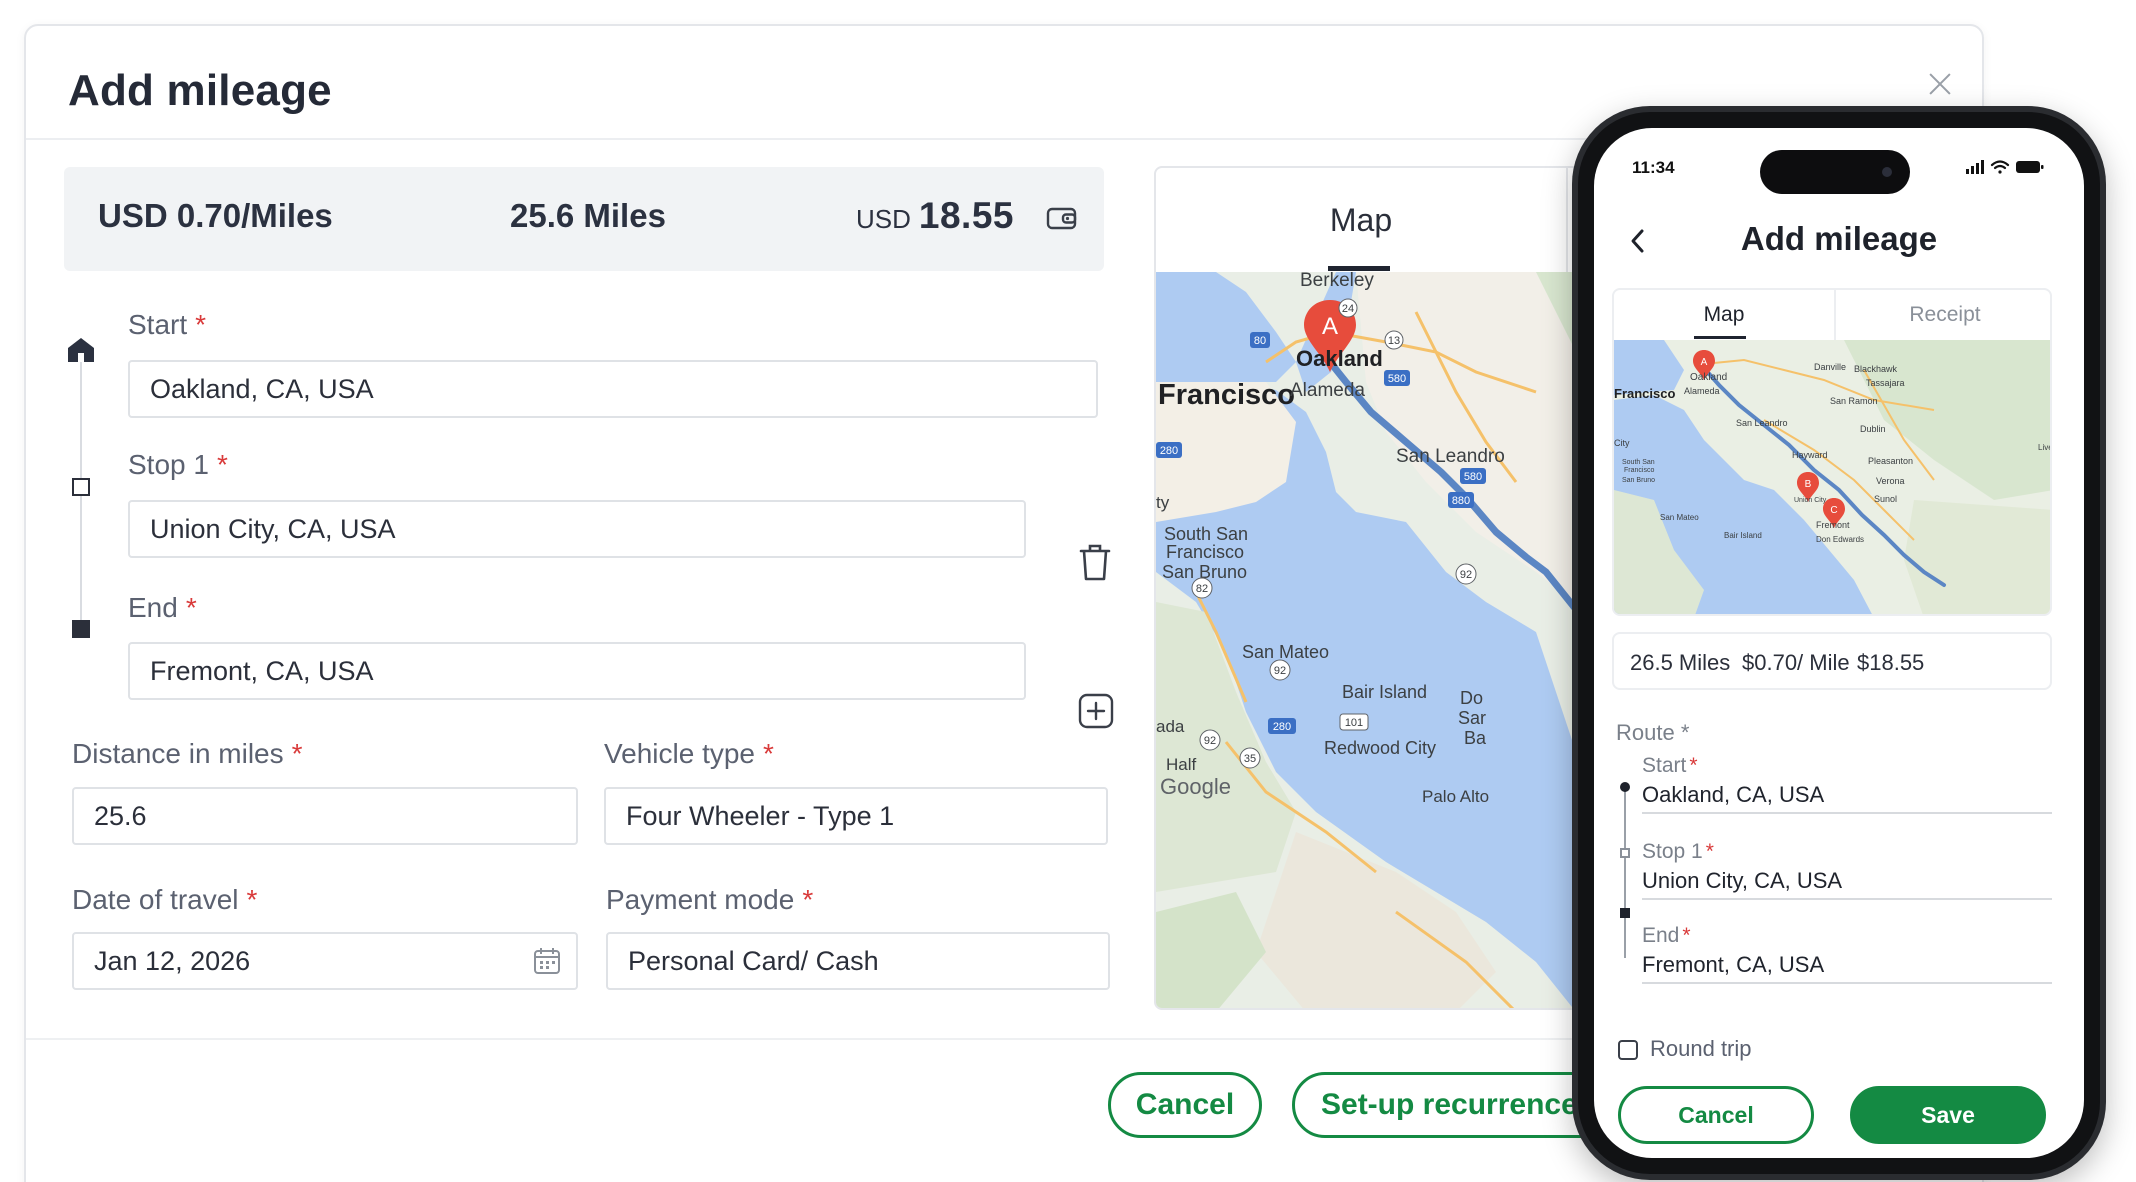 This screenshot has height=1182, width=2136. Describe the element at coordinates (1762, 423) in the screenshot. I see `phone-map-label-san-leandro: San Leandro` at that location.